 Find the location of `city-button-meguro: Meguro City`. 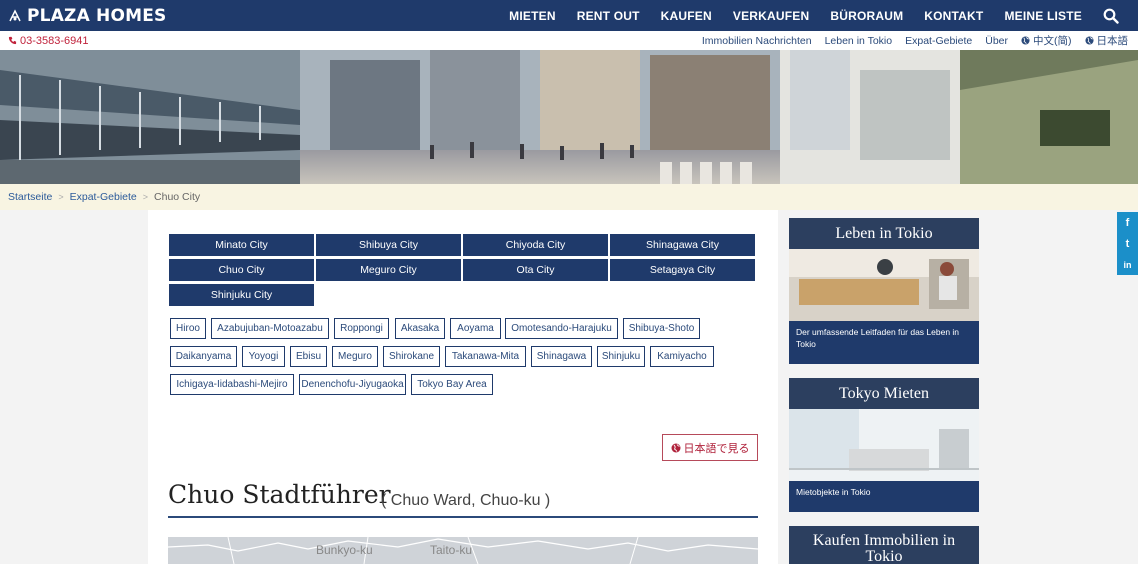

city-button-meguro: Meguro City is located at coordinates (388, 270).